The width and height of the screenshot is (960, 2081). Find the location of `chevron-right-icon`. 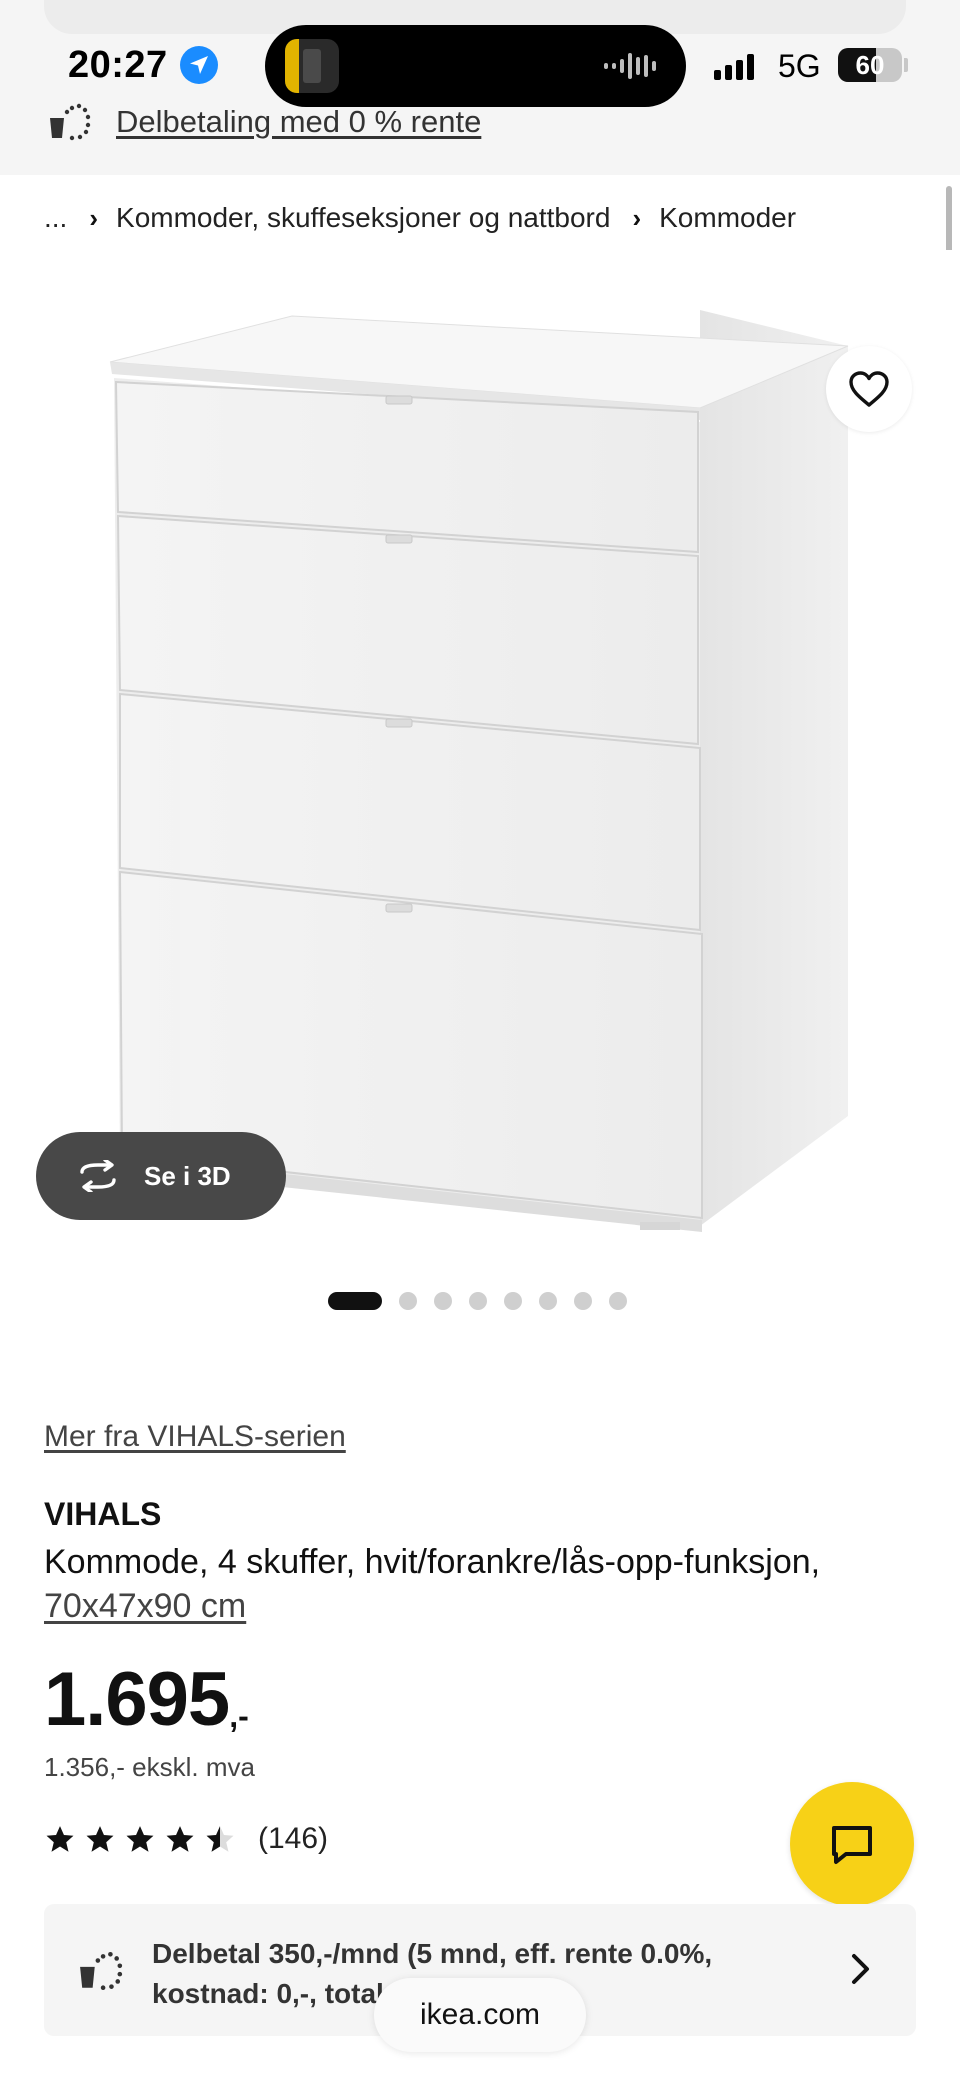

chevron-right-icon is located at coordinates (860, 1969).